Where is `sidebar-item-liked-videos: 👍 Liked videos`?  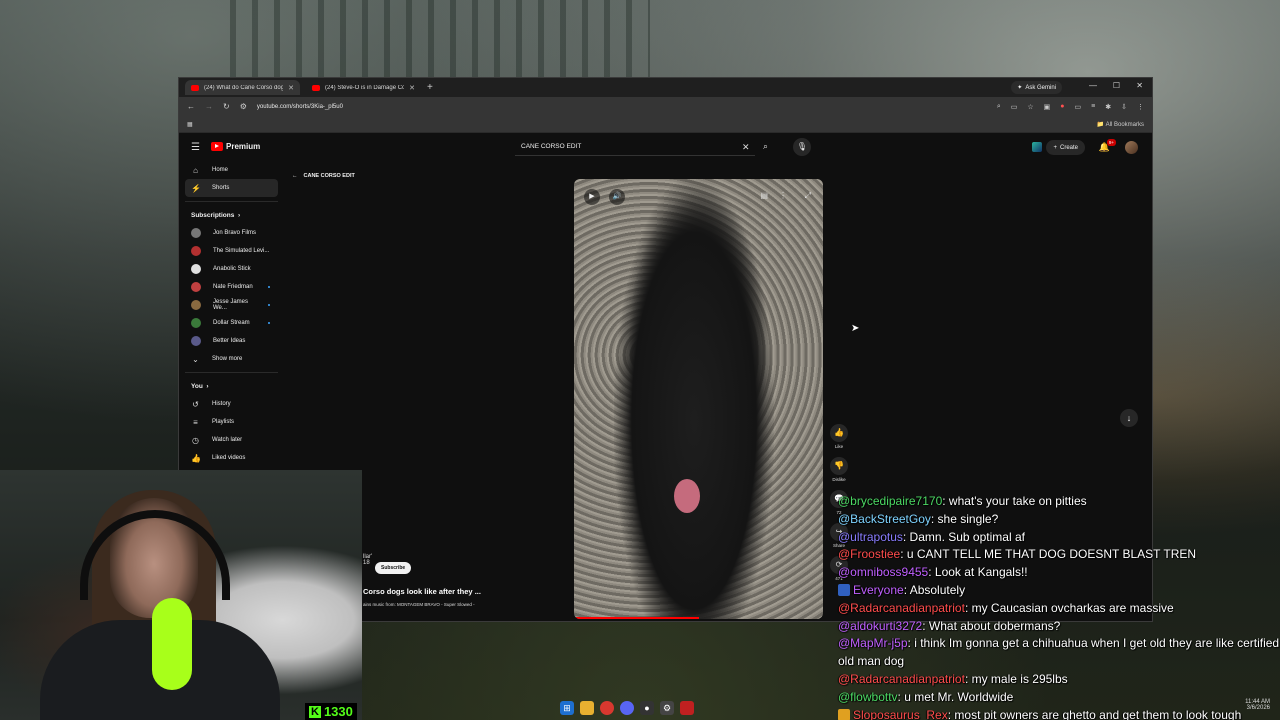 sidebar-item-liked-videos: 👍 Liked videos is located at coordinates (231, 458).